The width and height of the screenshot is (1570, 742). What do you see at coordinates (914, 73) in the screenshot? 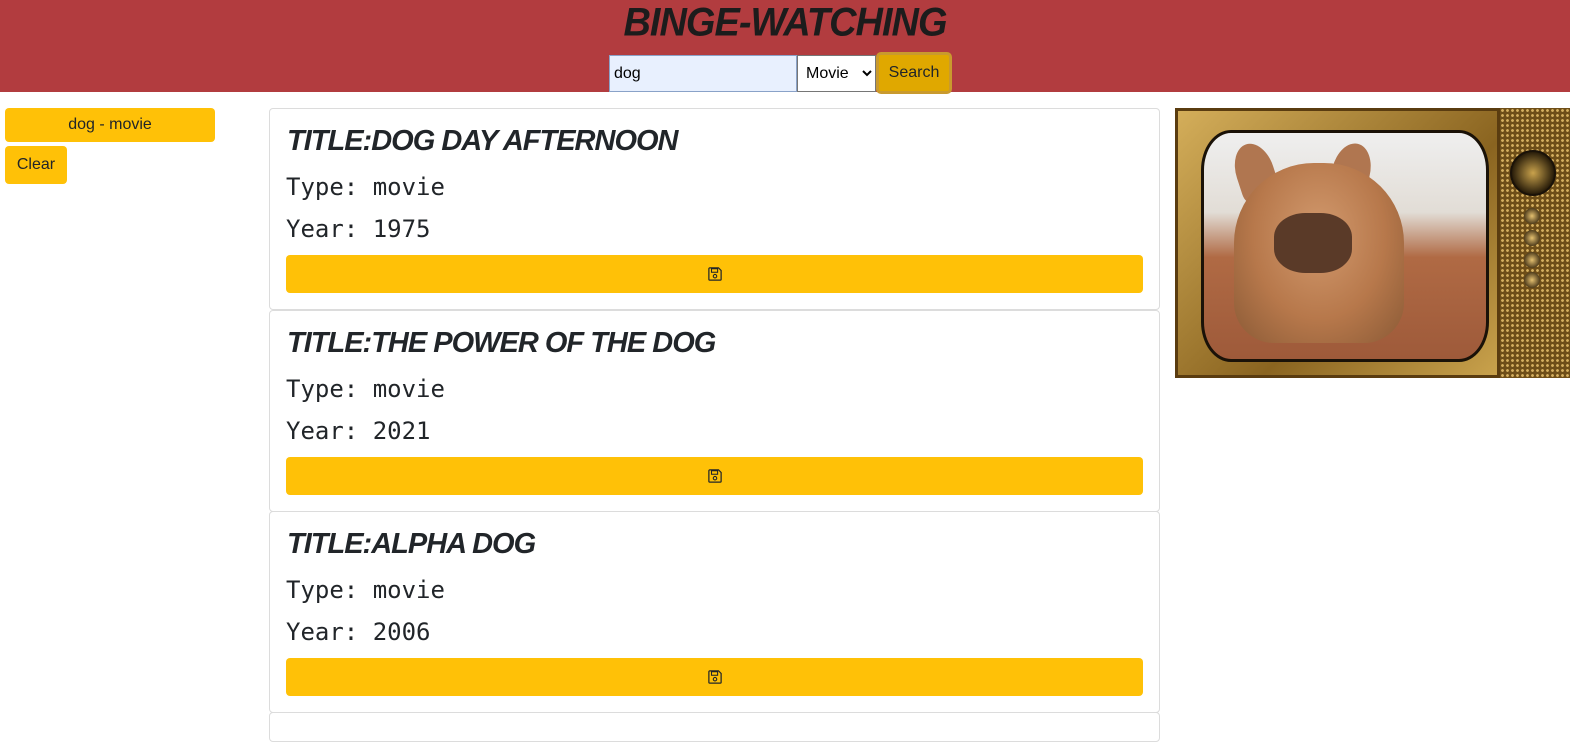
I see `search-button: Search` at bounding box center [914, 73].